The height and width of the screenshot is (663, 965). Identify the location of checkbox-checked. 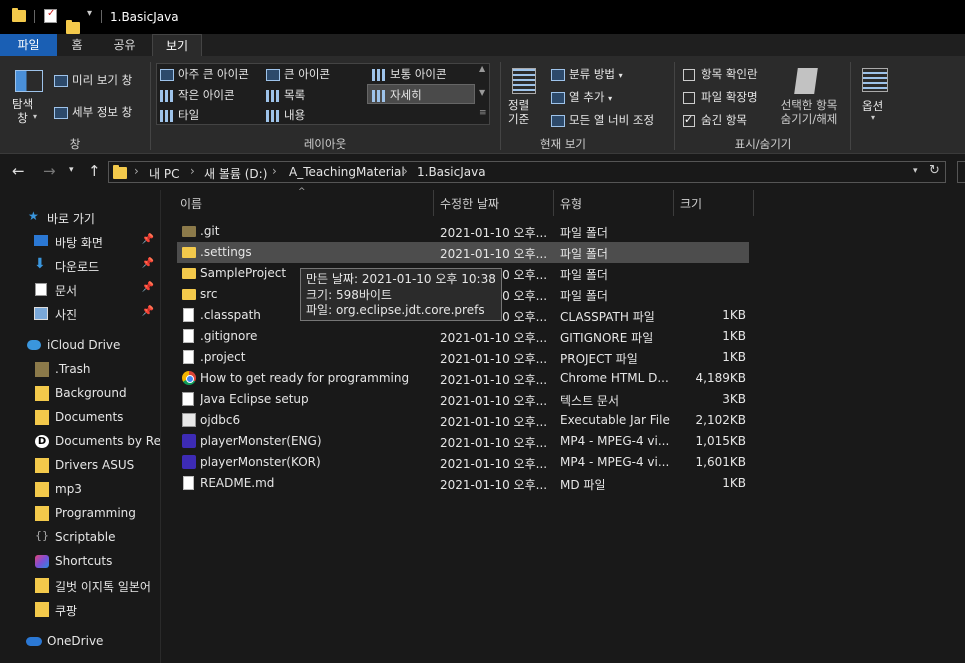
(689, 120).